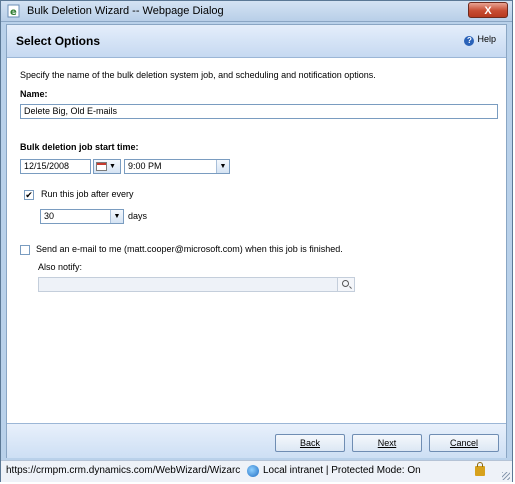  I want to click on lock-icon, so click(480, 469).